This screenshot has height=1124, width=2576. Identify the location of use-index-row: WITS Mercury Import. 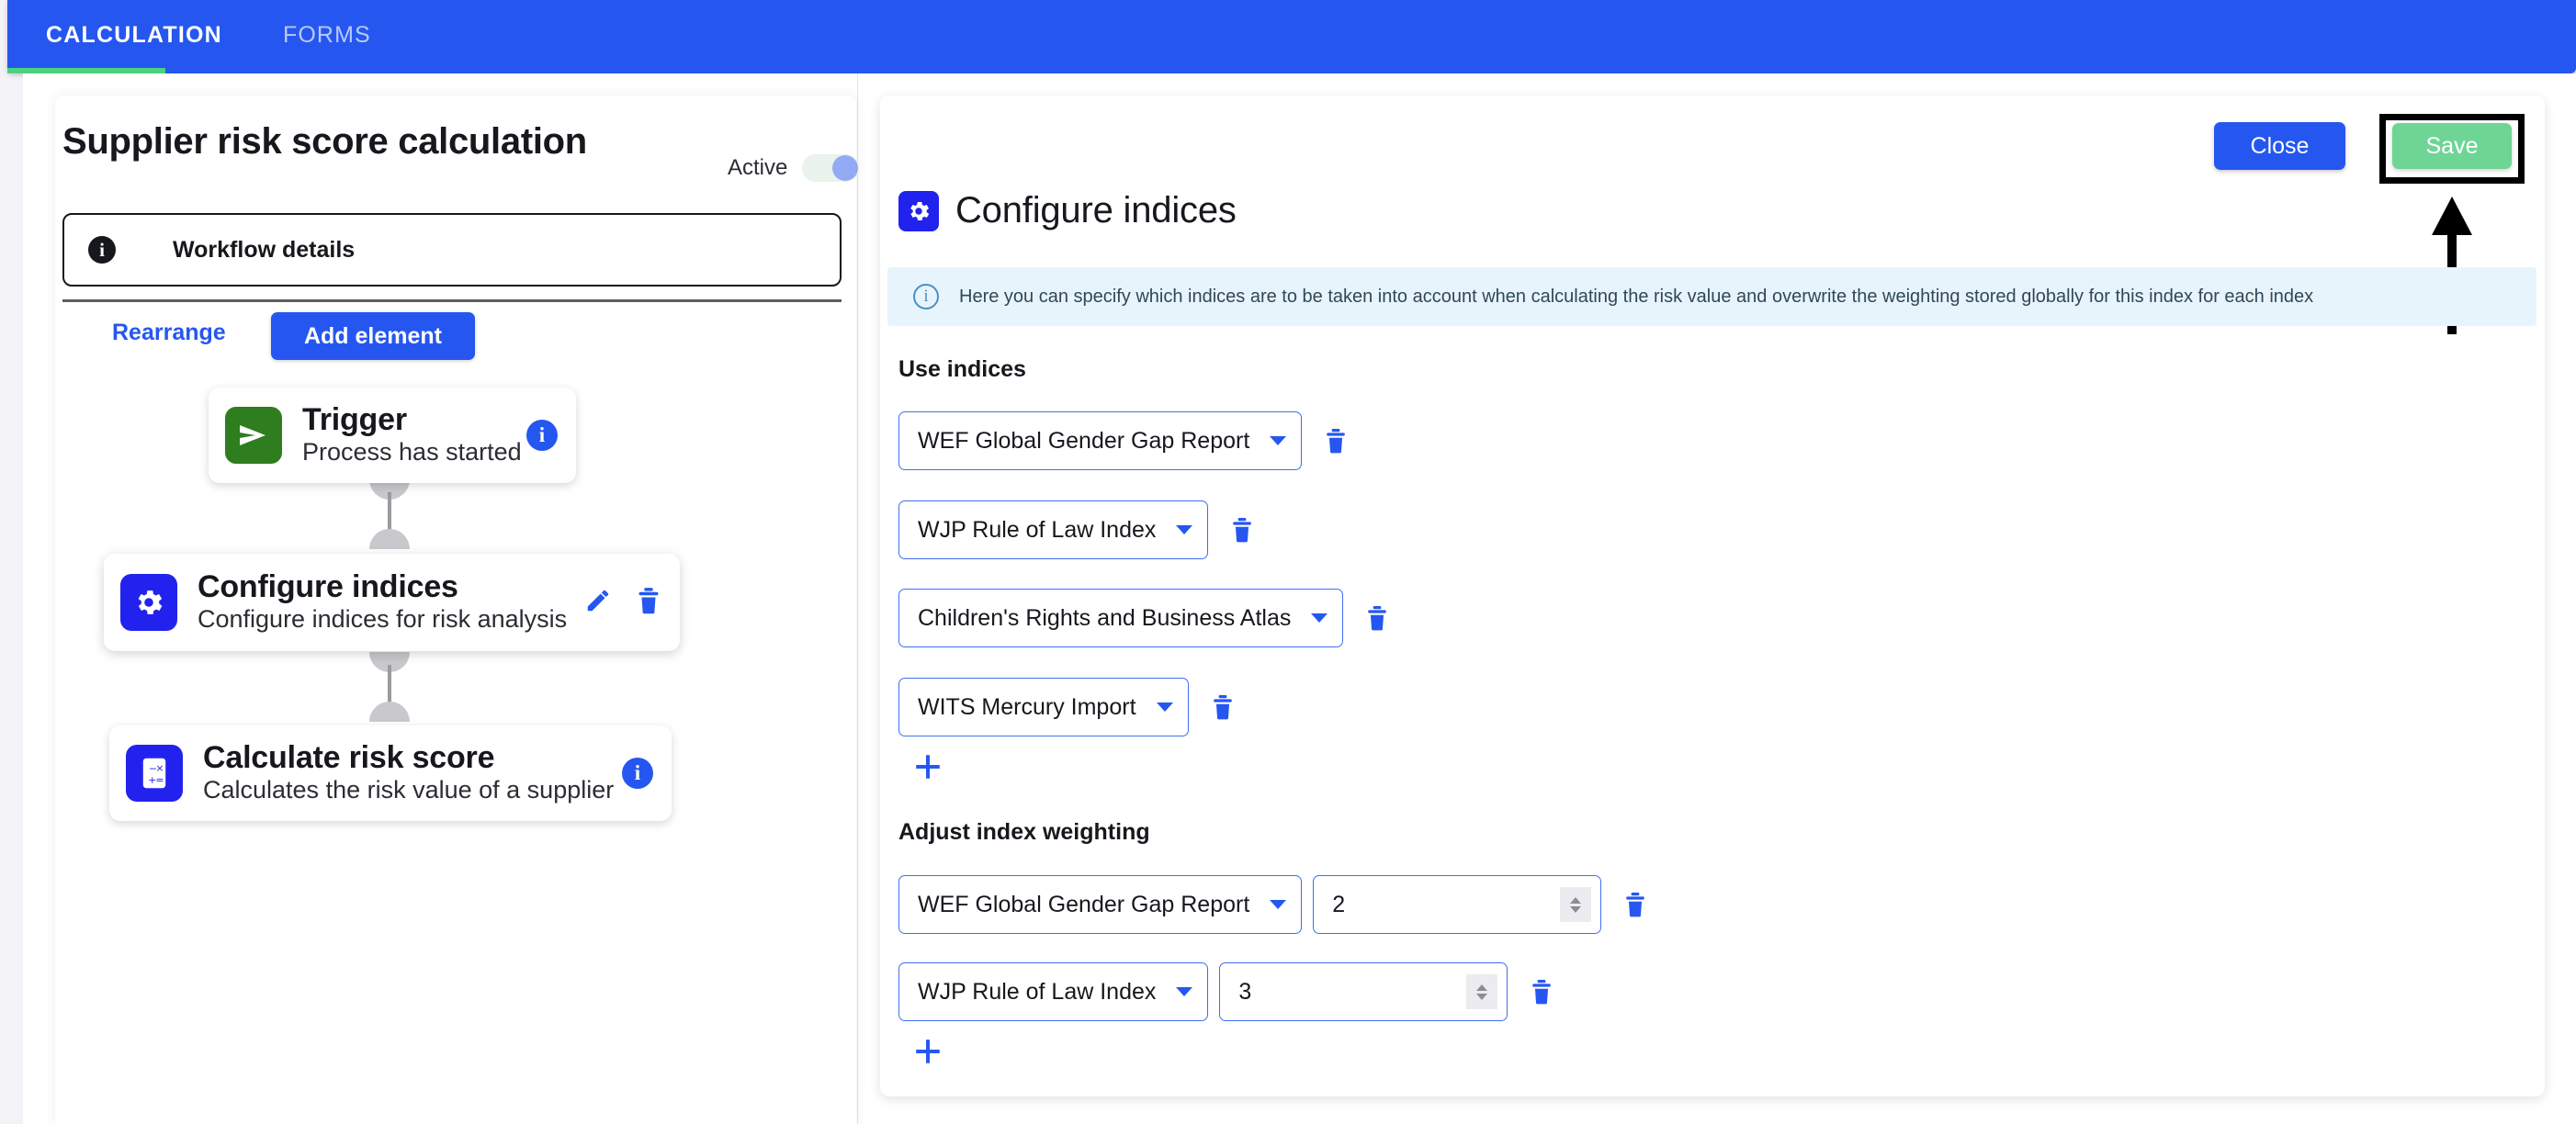
(1066, 707).